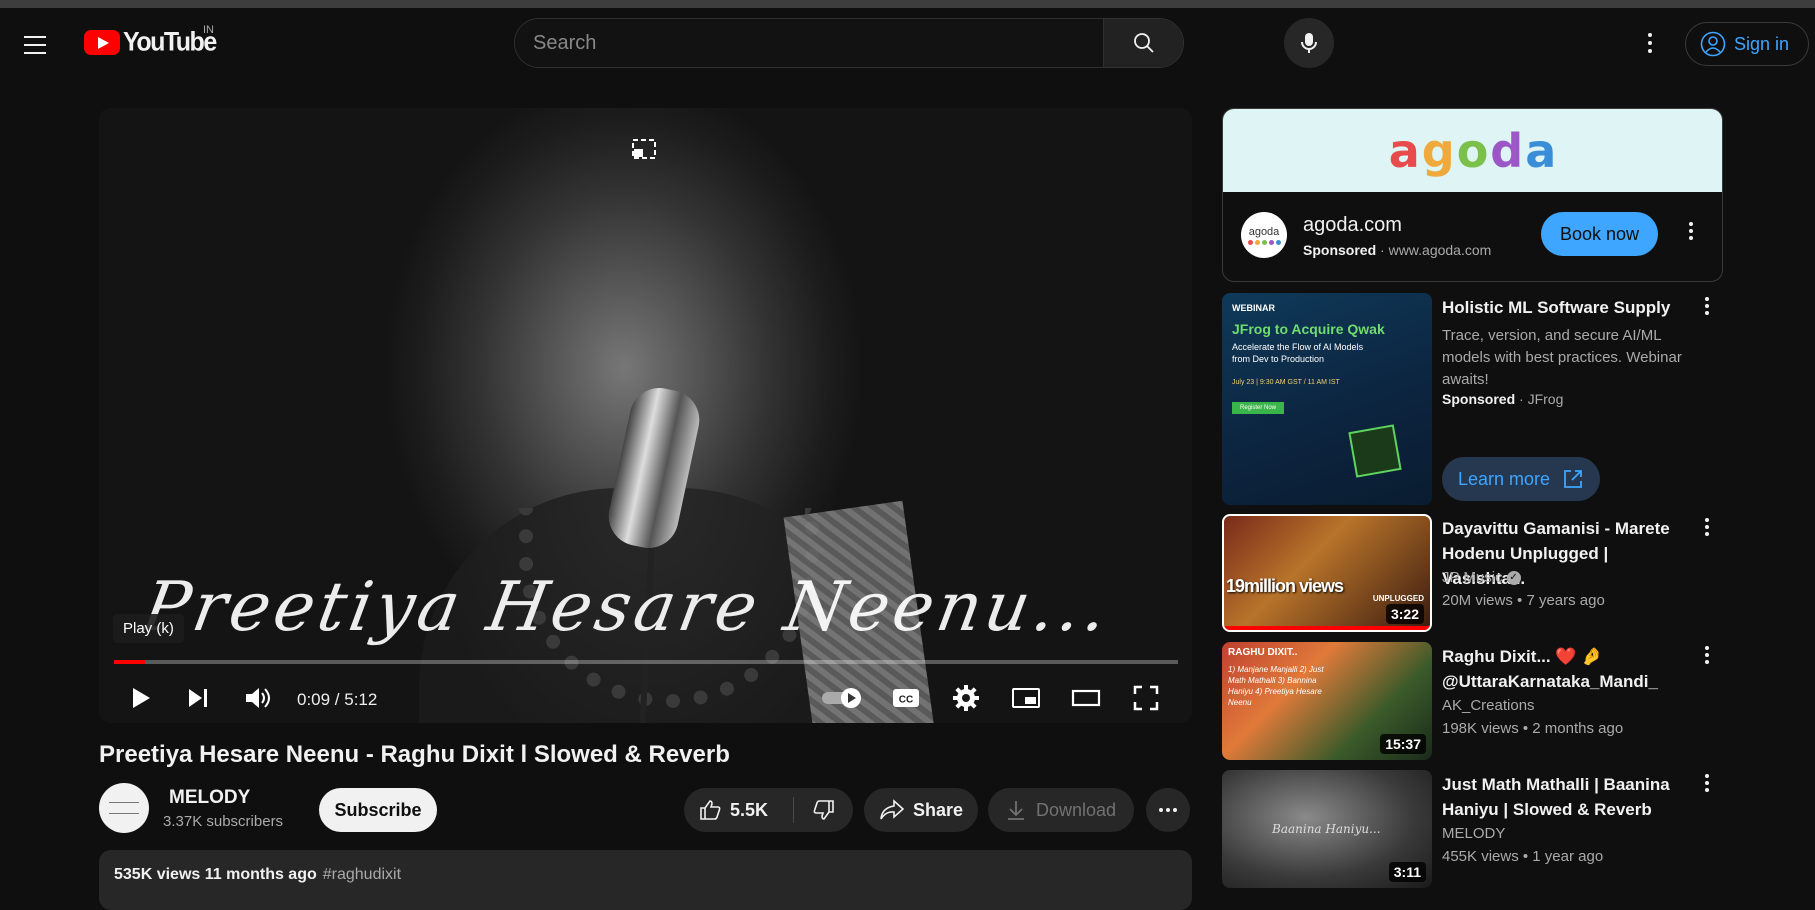  What do you see at coordinates (1479, 399) in the screenshot?
I see `sponsored-label: Sponsored` at bounding box center [1479, 399].